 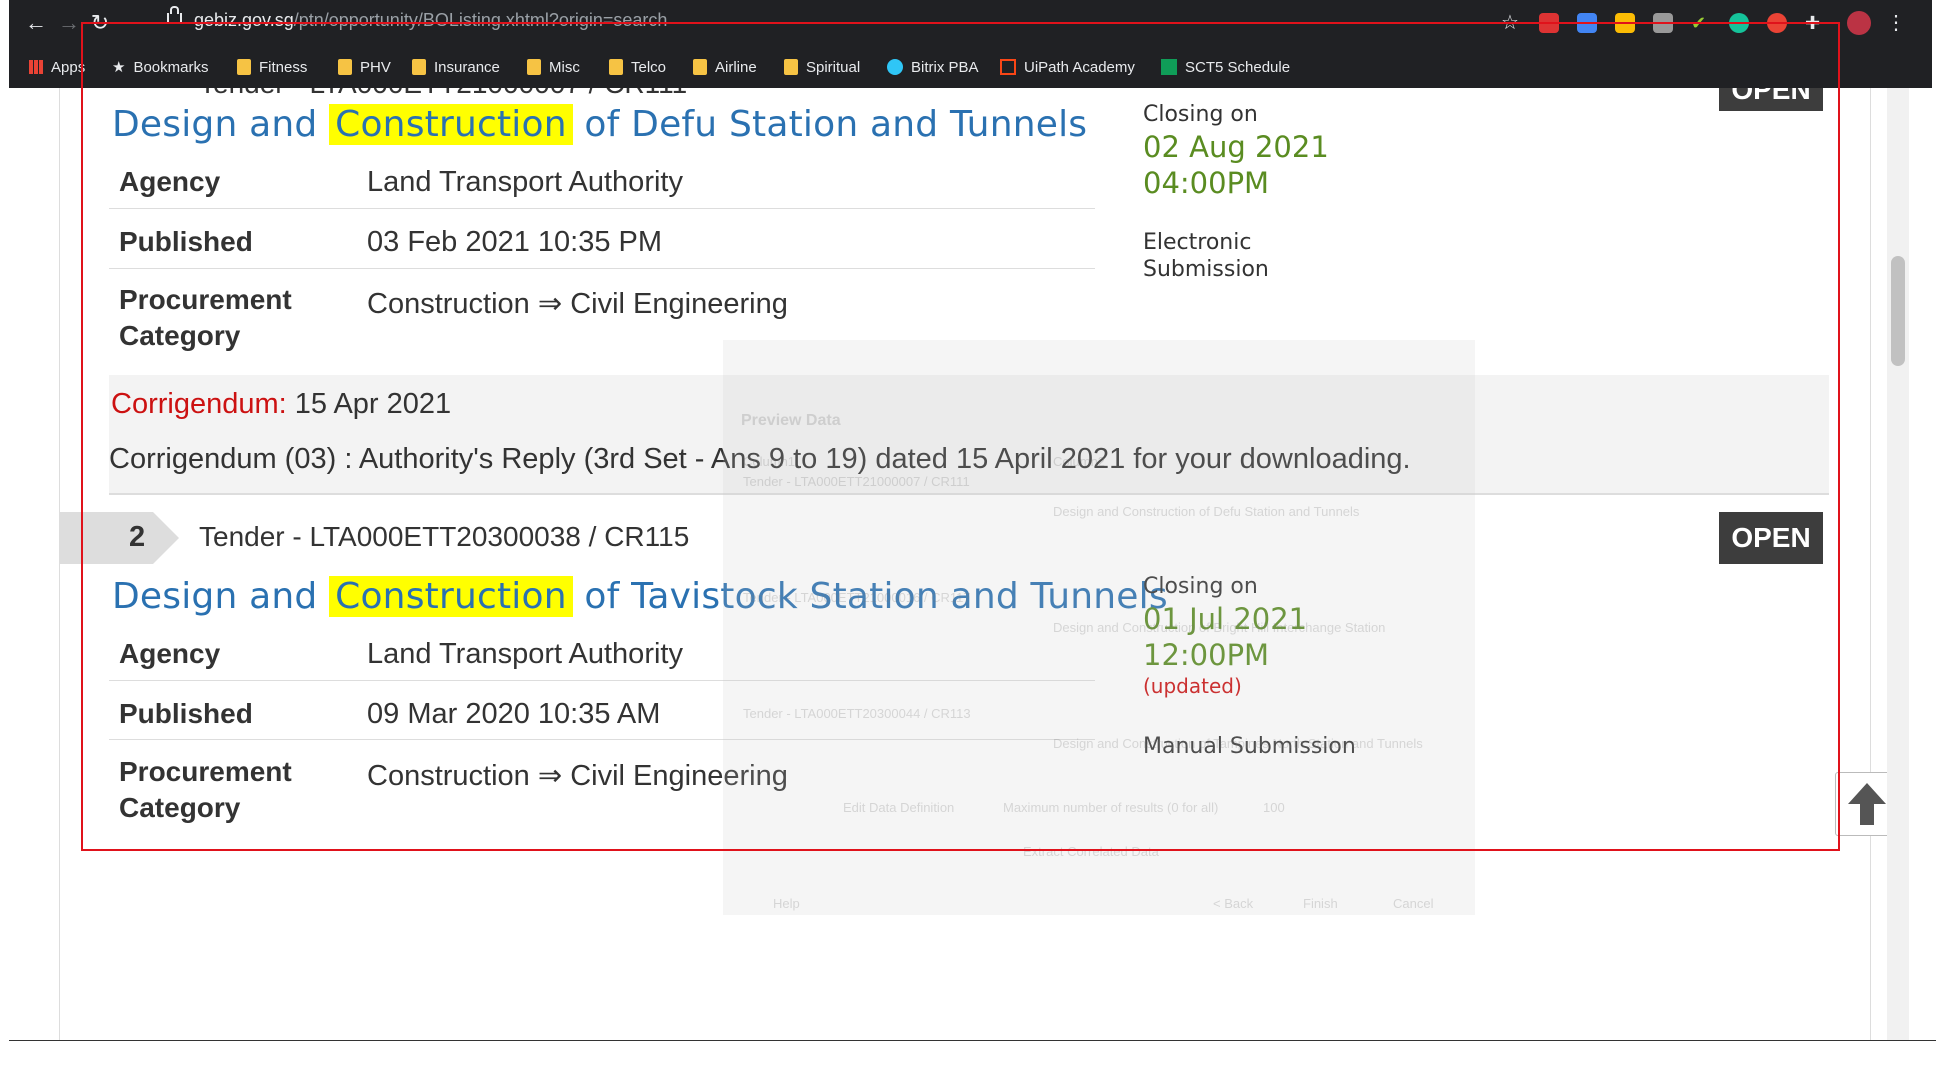 What do you see at coordinates (1233, 903) in the screenshot?
I see `back-button: < Back` at bounding box center [1233, 903].